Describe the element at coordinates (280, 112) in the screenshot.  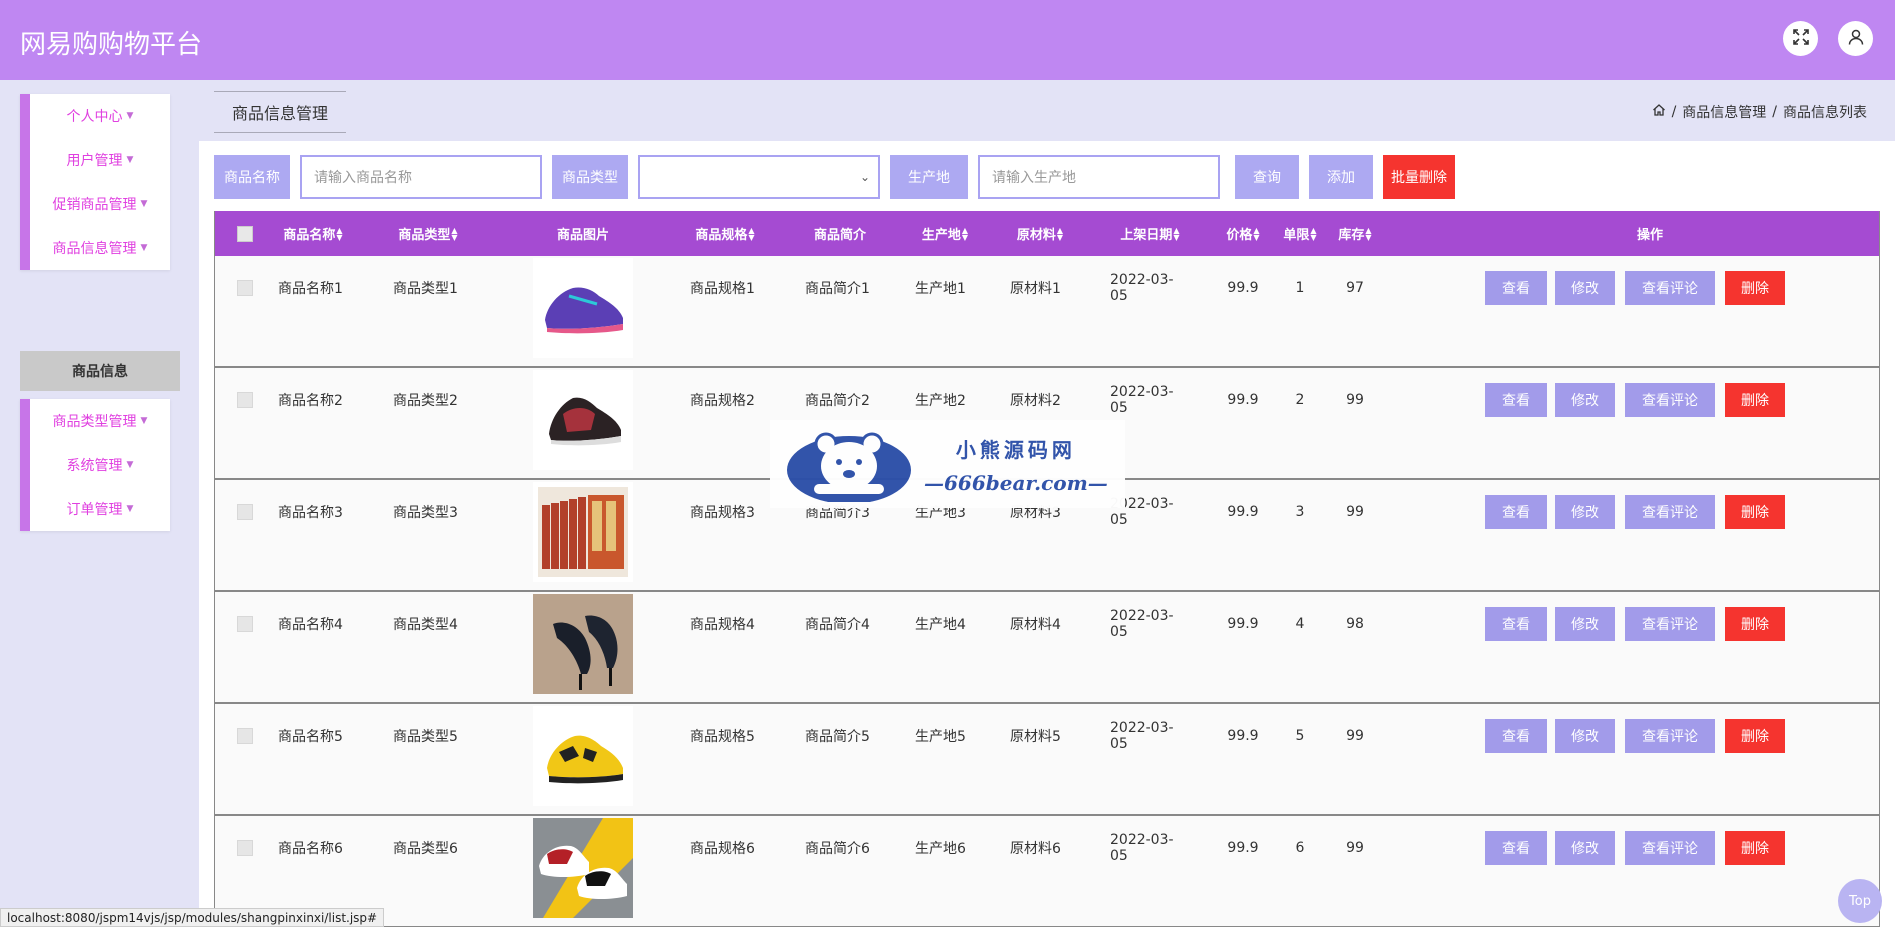
I see `page-tab: 商品信息管理` at that location.